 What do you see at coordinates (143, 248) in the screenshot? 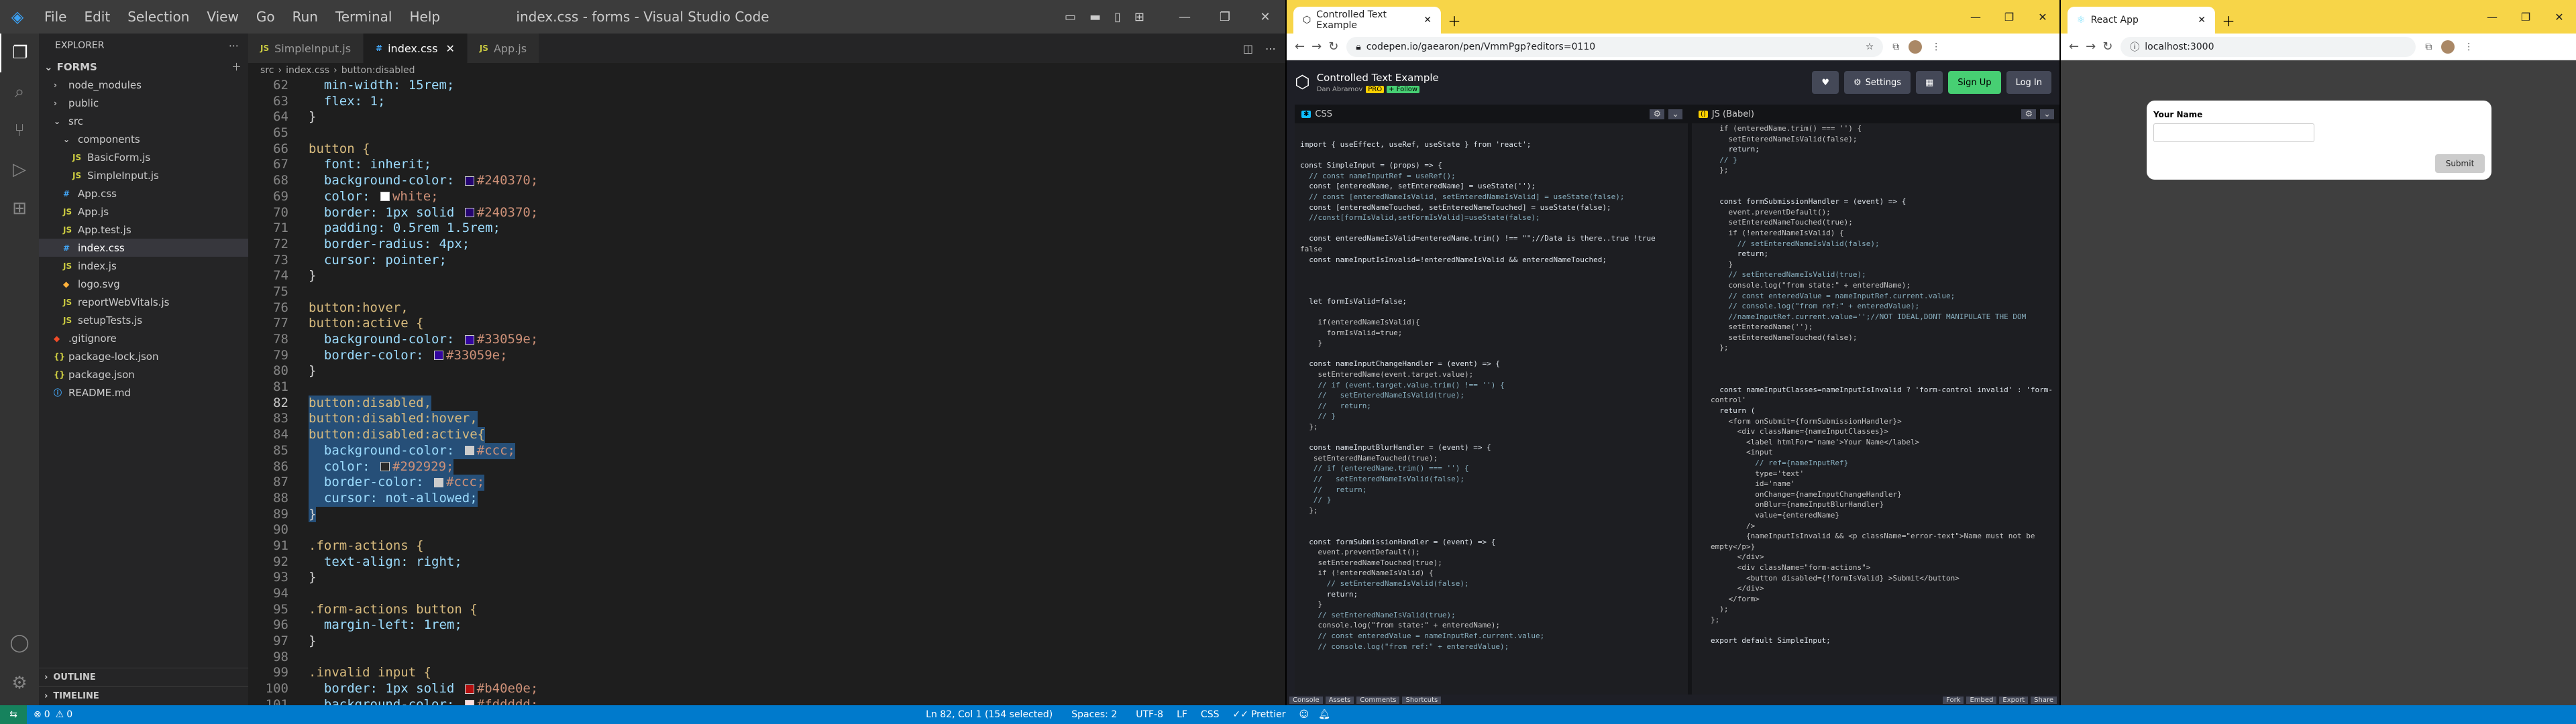
I see `tree-item: # index.css` at bounding box center [143, 248].